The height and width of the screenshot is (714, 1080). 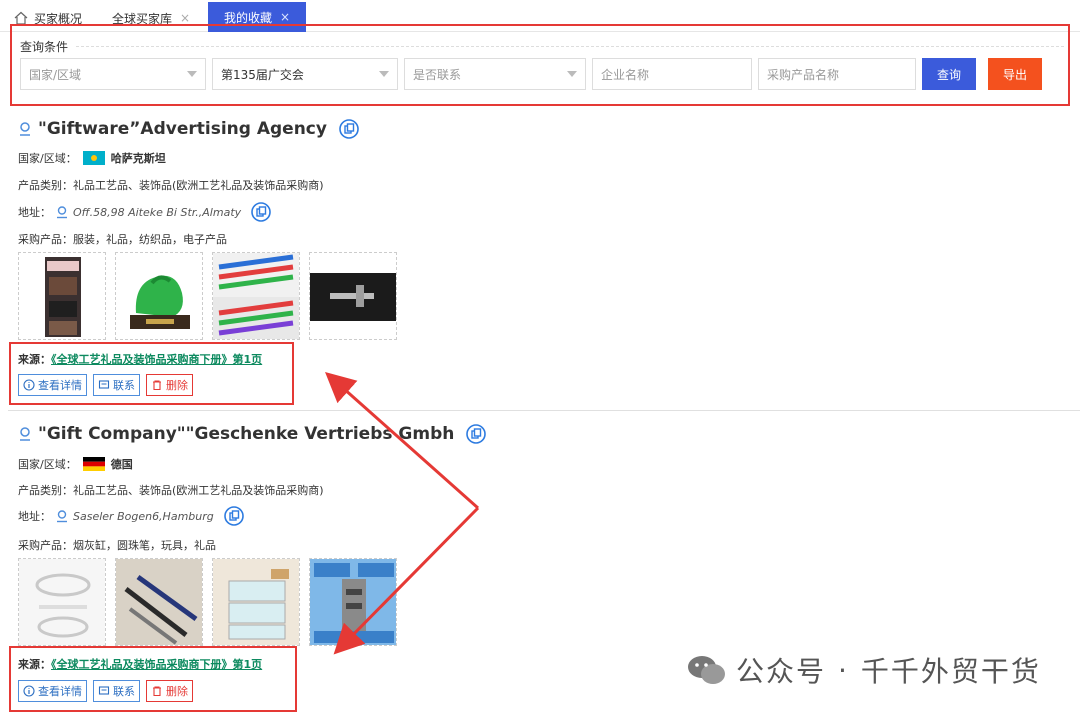 What do you see at coordinates (781, 671) in the screenshot?
I see `watermark-text: 公众号` at bounding box center [781, 671].